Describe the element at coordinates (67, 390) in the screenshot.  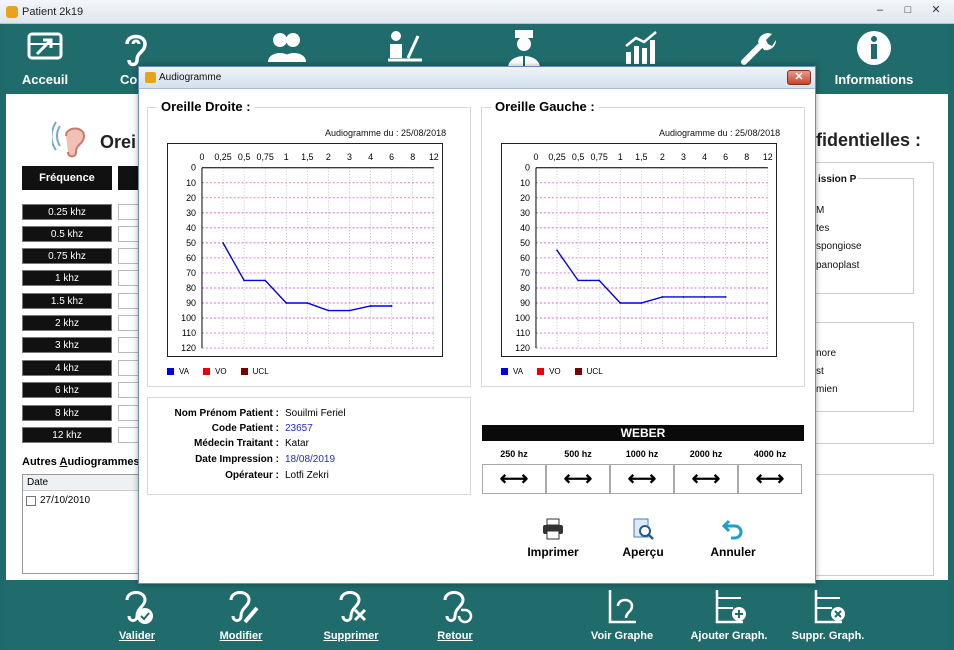
I see `frequency-label: 6 khz` at that location.